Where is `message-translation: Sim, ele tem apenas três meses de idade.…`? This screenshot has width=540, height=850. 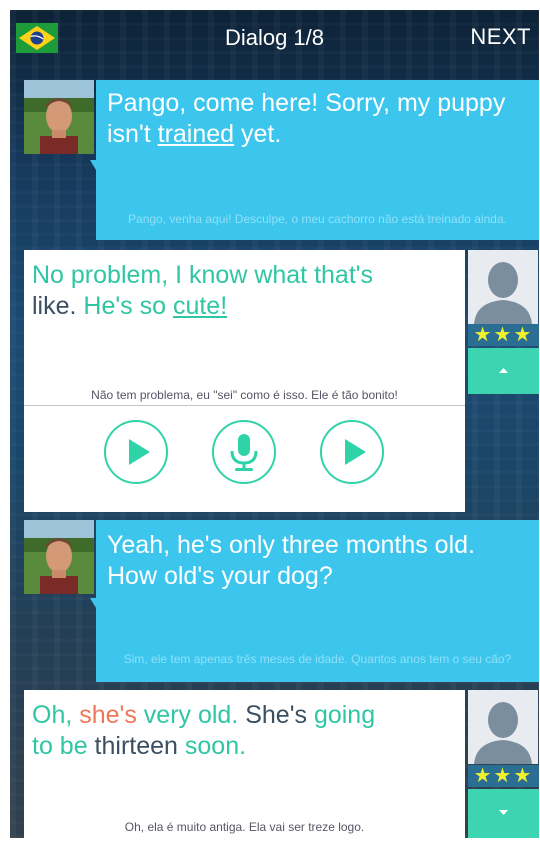 message-translation: Sim, ele tem apenas três meses de idade.… is located at coordinates (317, 659).